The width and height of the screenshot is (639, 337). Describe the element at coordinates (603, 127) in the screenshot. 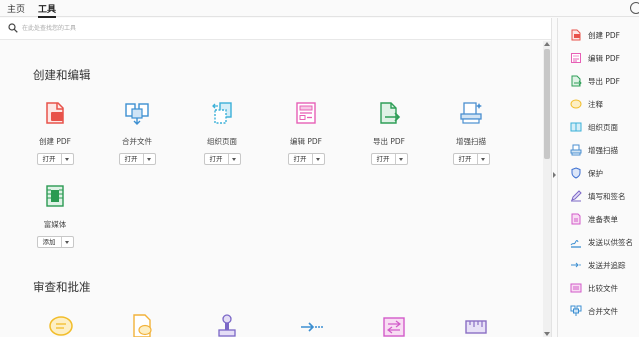

I see `panel-item-label: 组织页面` at that location.